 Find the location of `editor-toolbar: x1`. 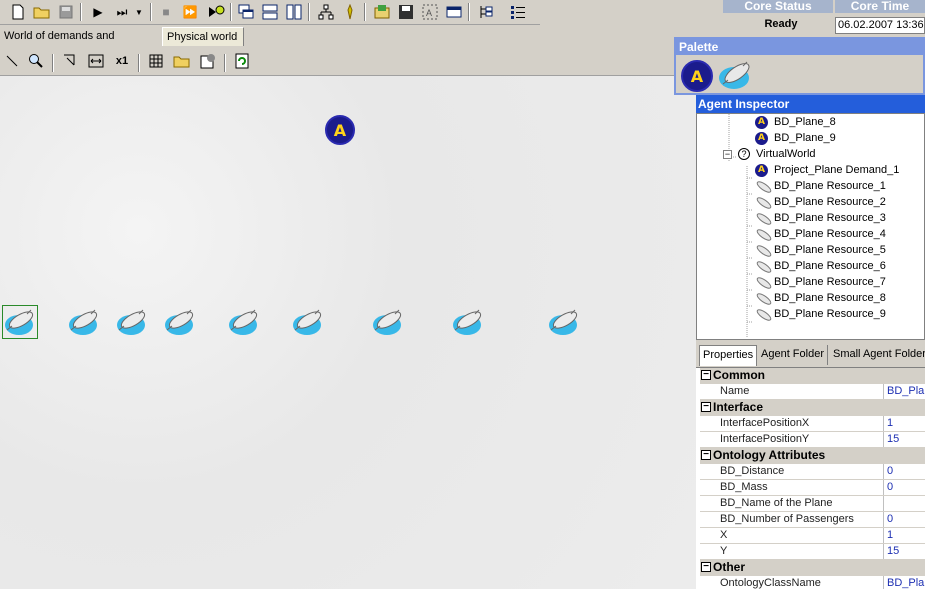

editor-toolbar: x1 is located at coordinates (337, 61).